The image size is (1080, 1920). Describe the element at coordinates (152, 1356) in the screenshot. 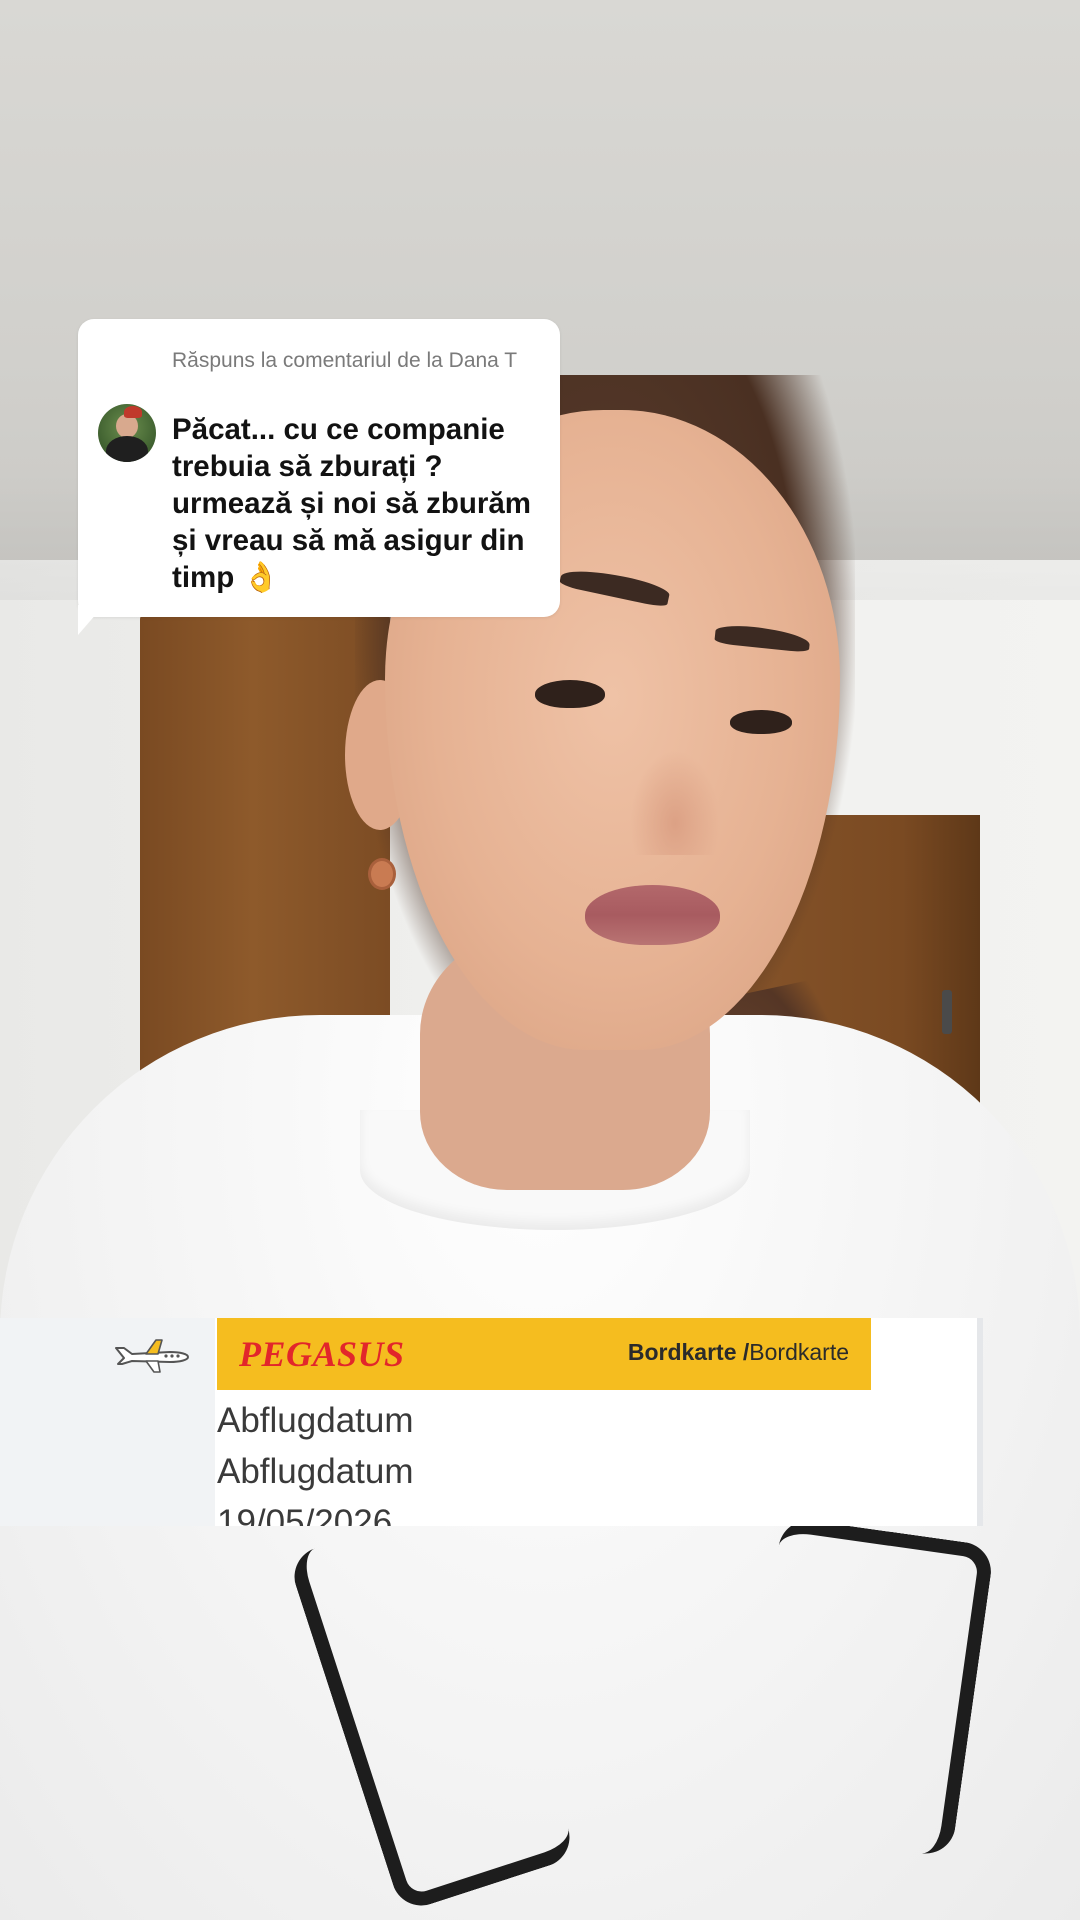

I see `airplane-icon` at that location.